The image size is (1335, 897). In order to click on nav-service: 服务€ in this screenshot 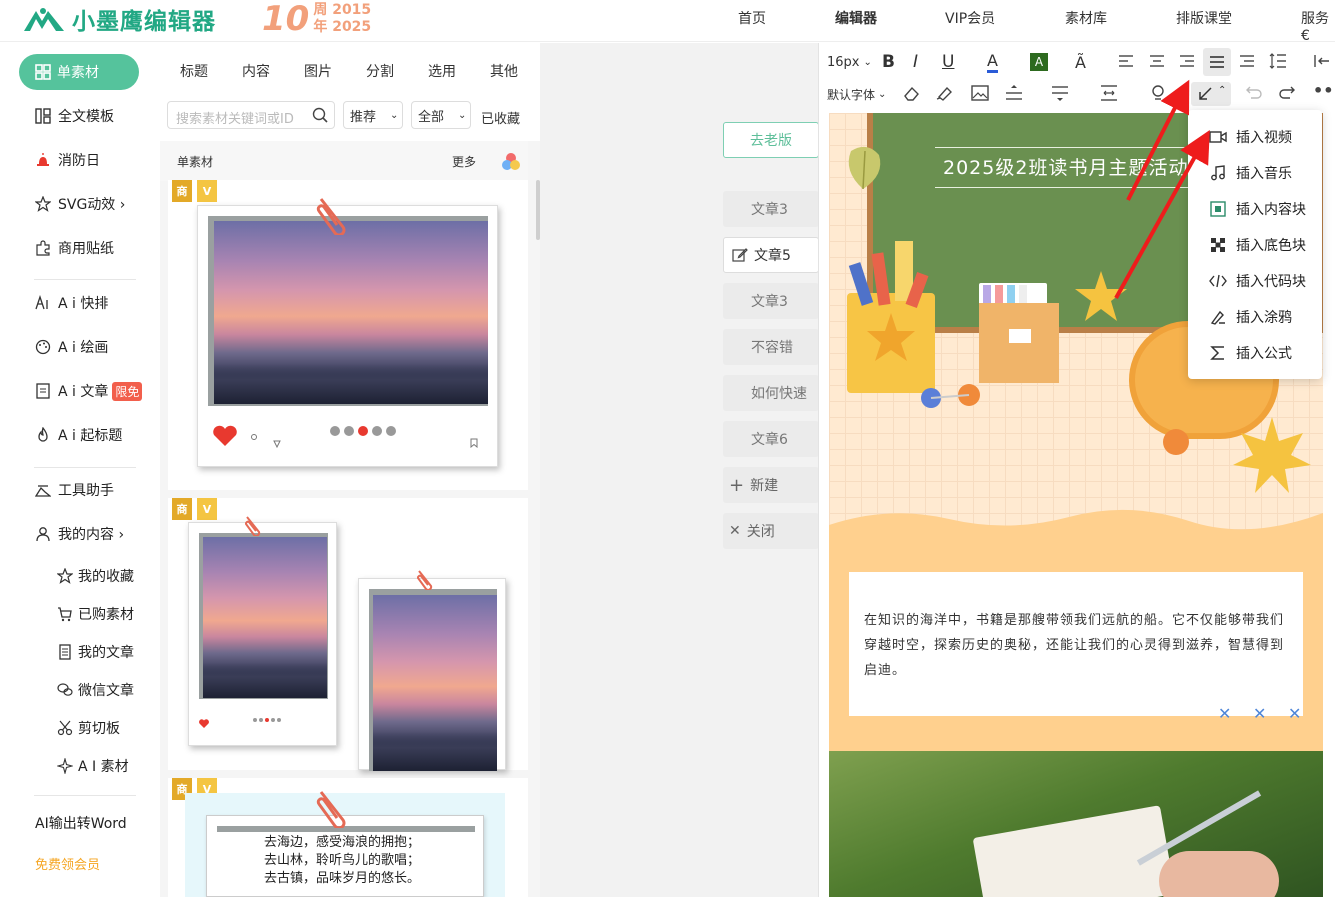, I will do `click(1318, 26)`.